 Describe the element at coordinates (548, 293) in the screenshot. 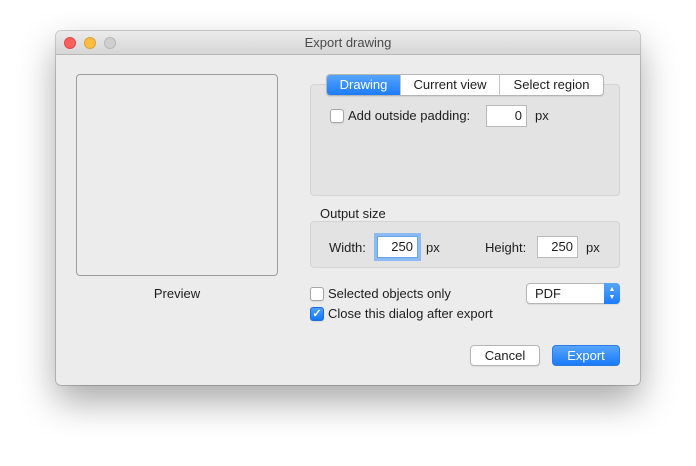

I see `format-select-value: PDF` at that location.